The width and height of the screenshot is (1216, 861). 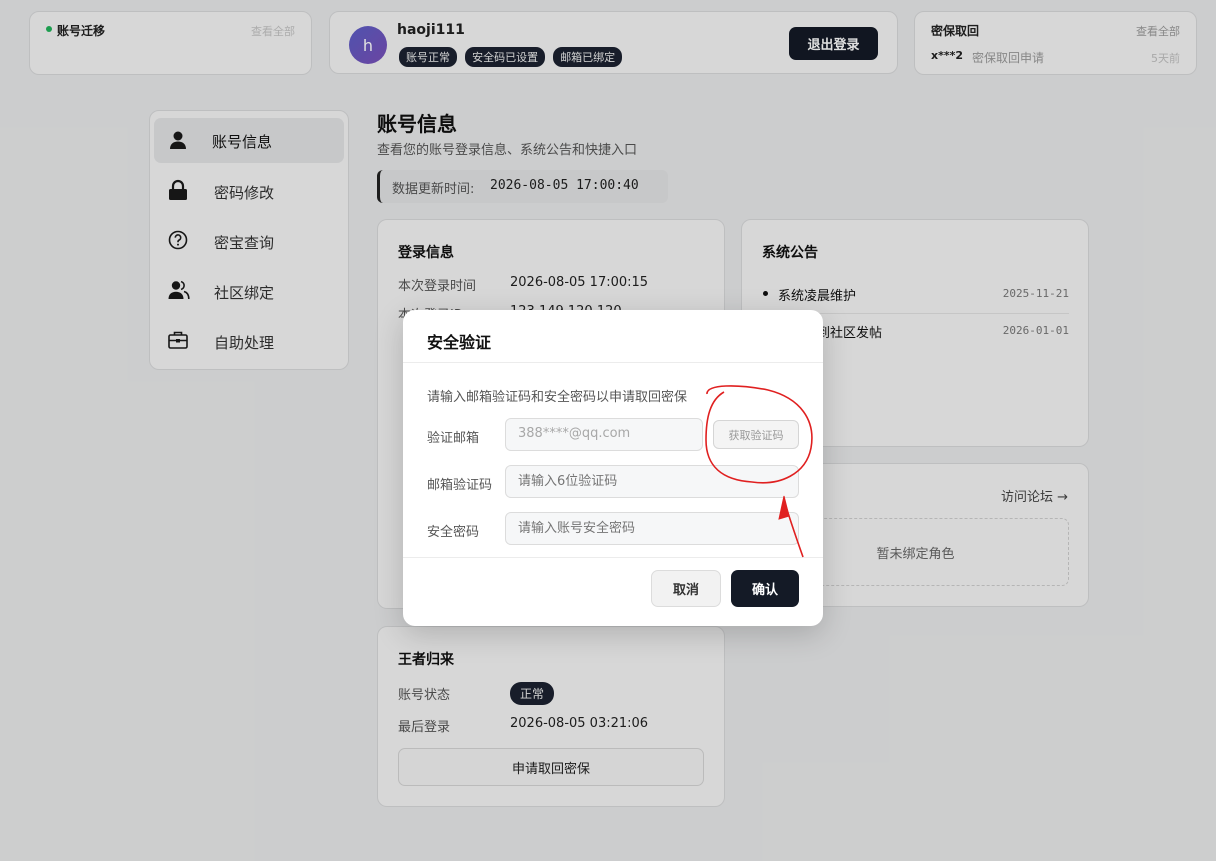 I want to click on security-password-input, so click(x=652, y=528).